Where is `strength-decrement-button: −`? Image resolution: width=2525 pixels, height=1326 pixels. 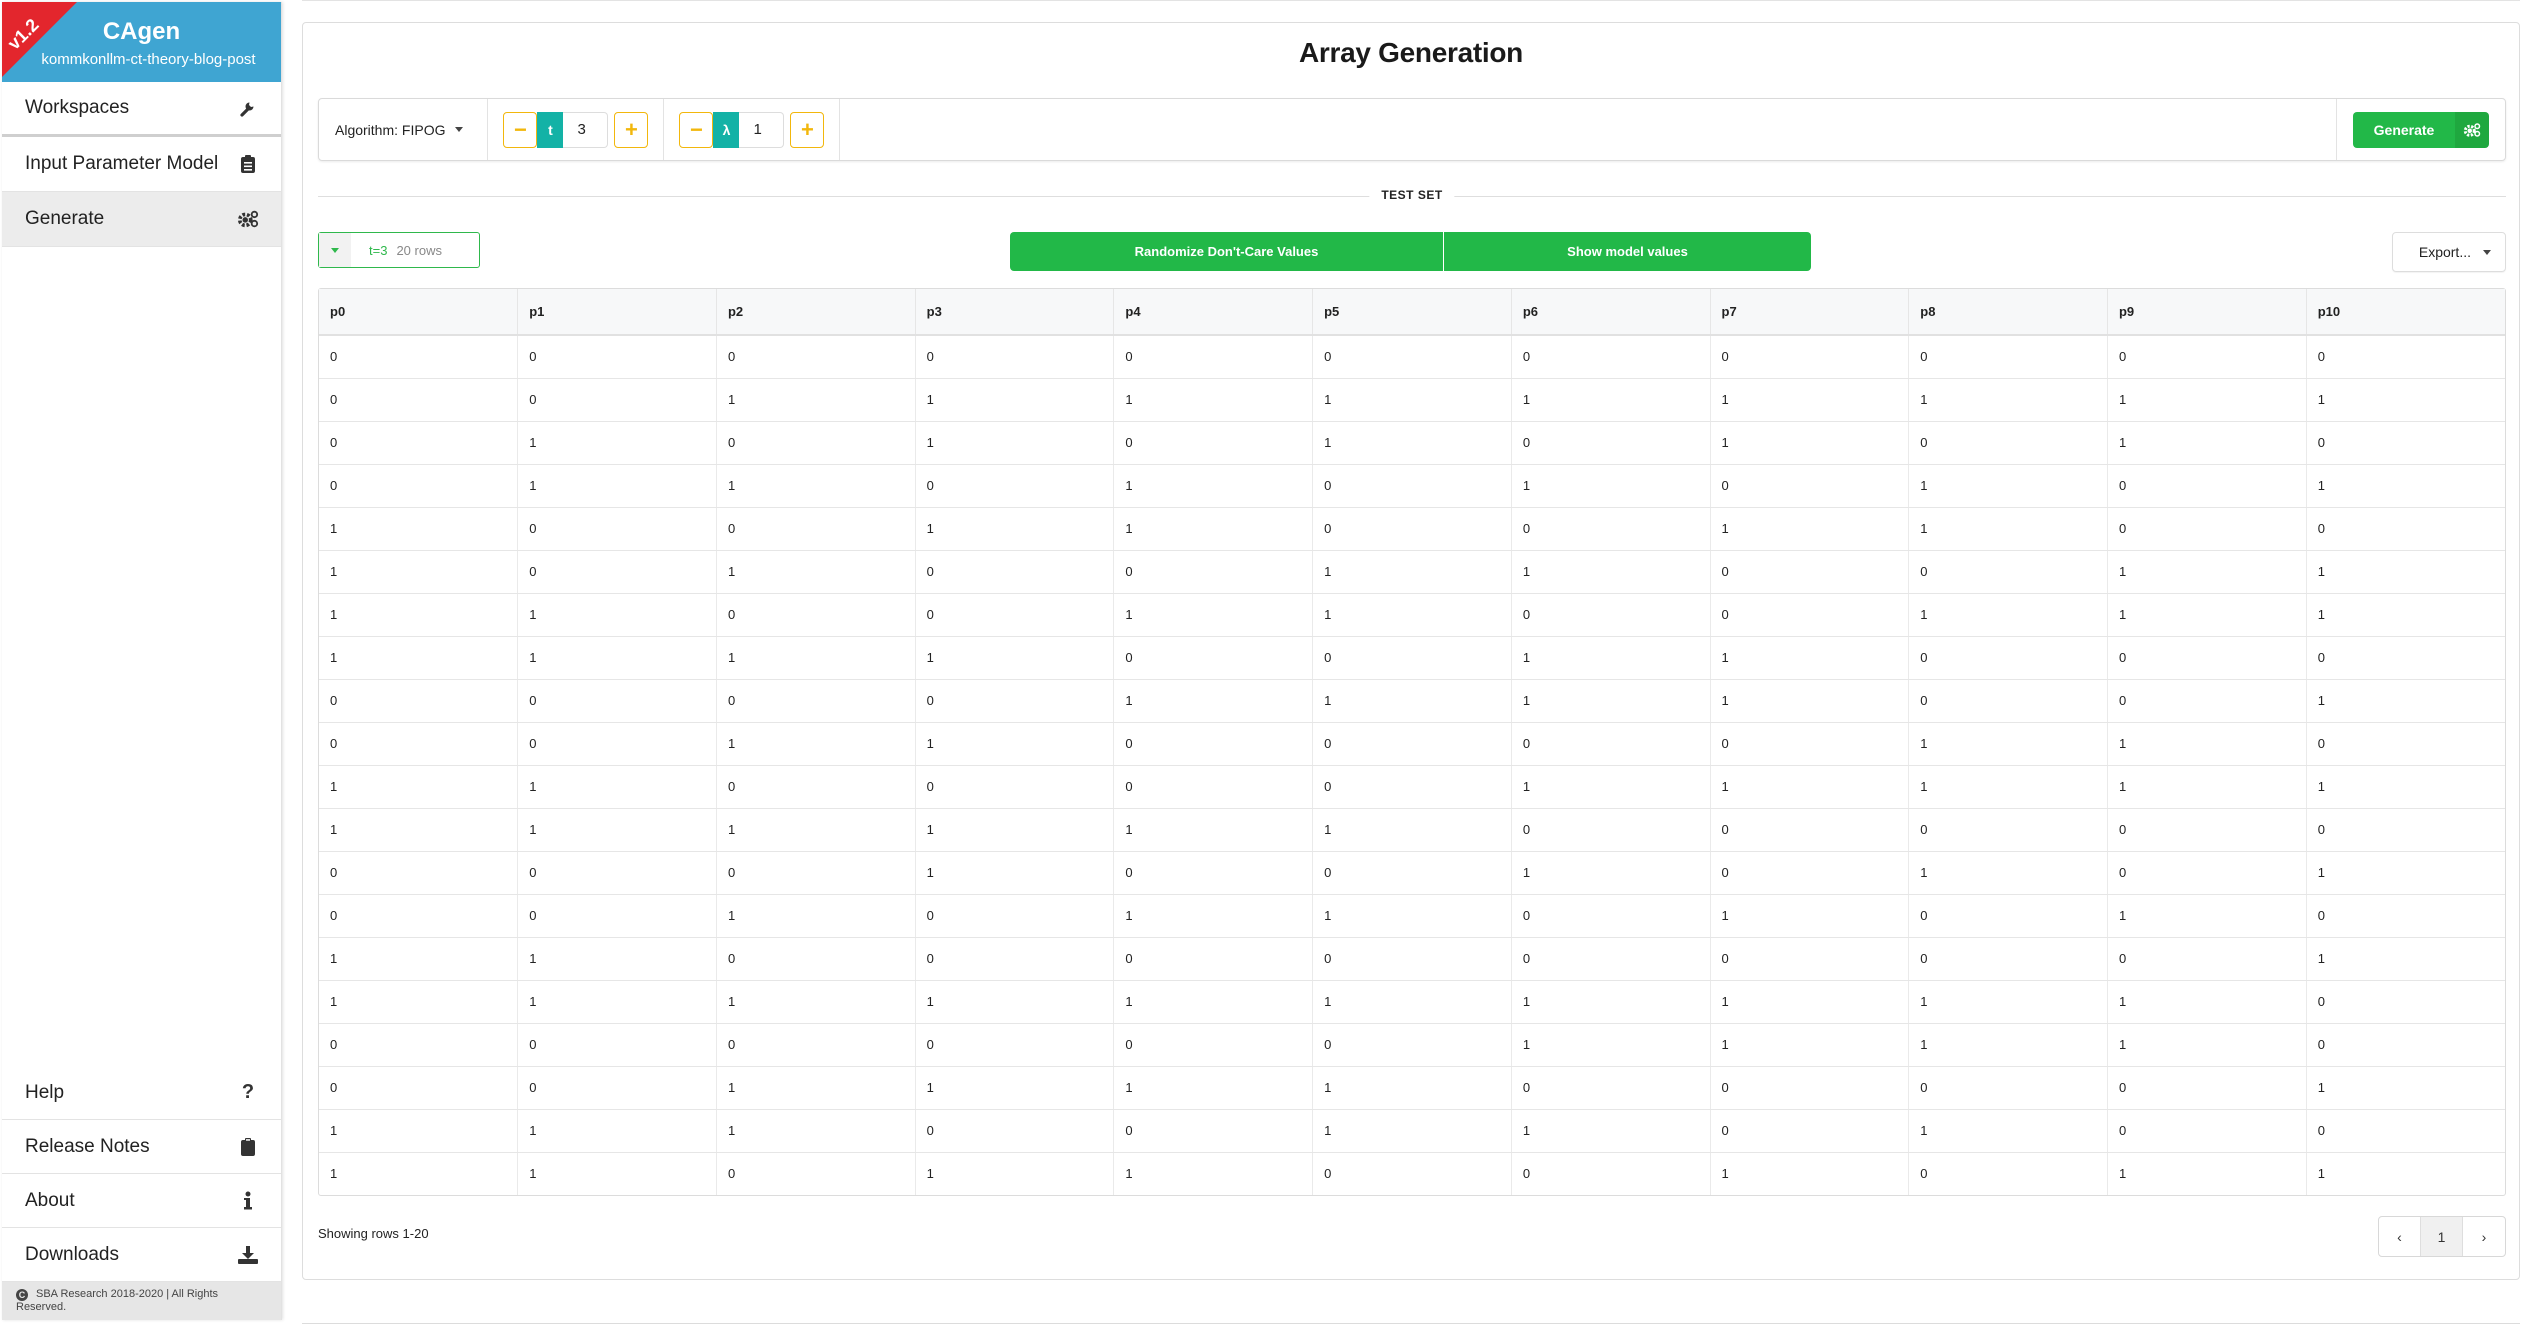 strength-decrement-button: − is located at coordinates (520, 129).